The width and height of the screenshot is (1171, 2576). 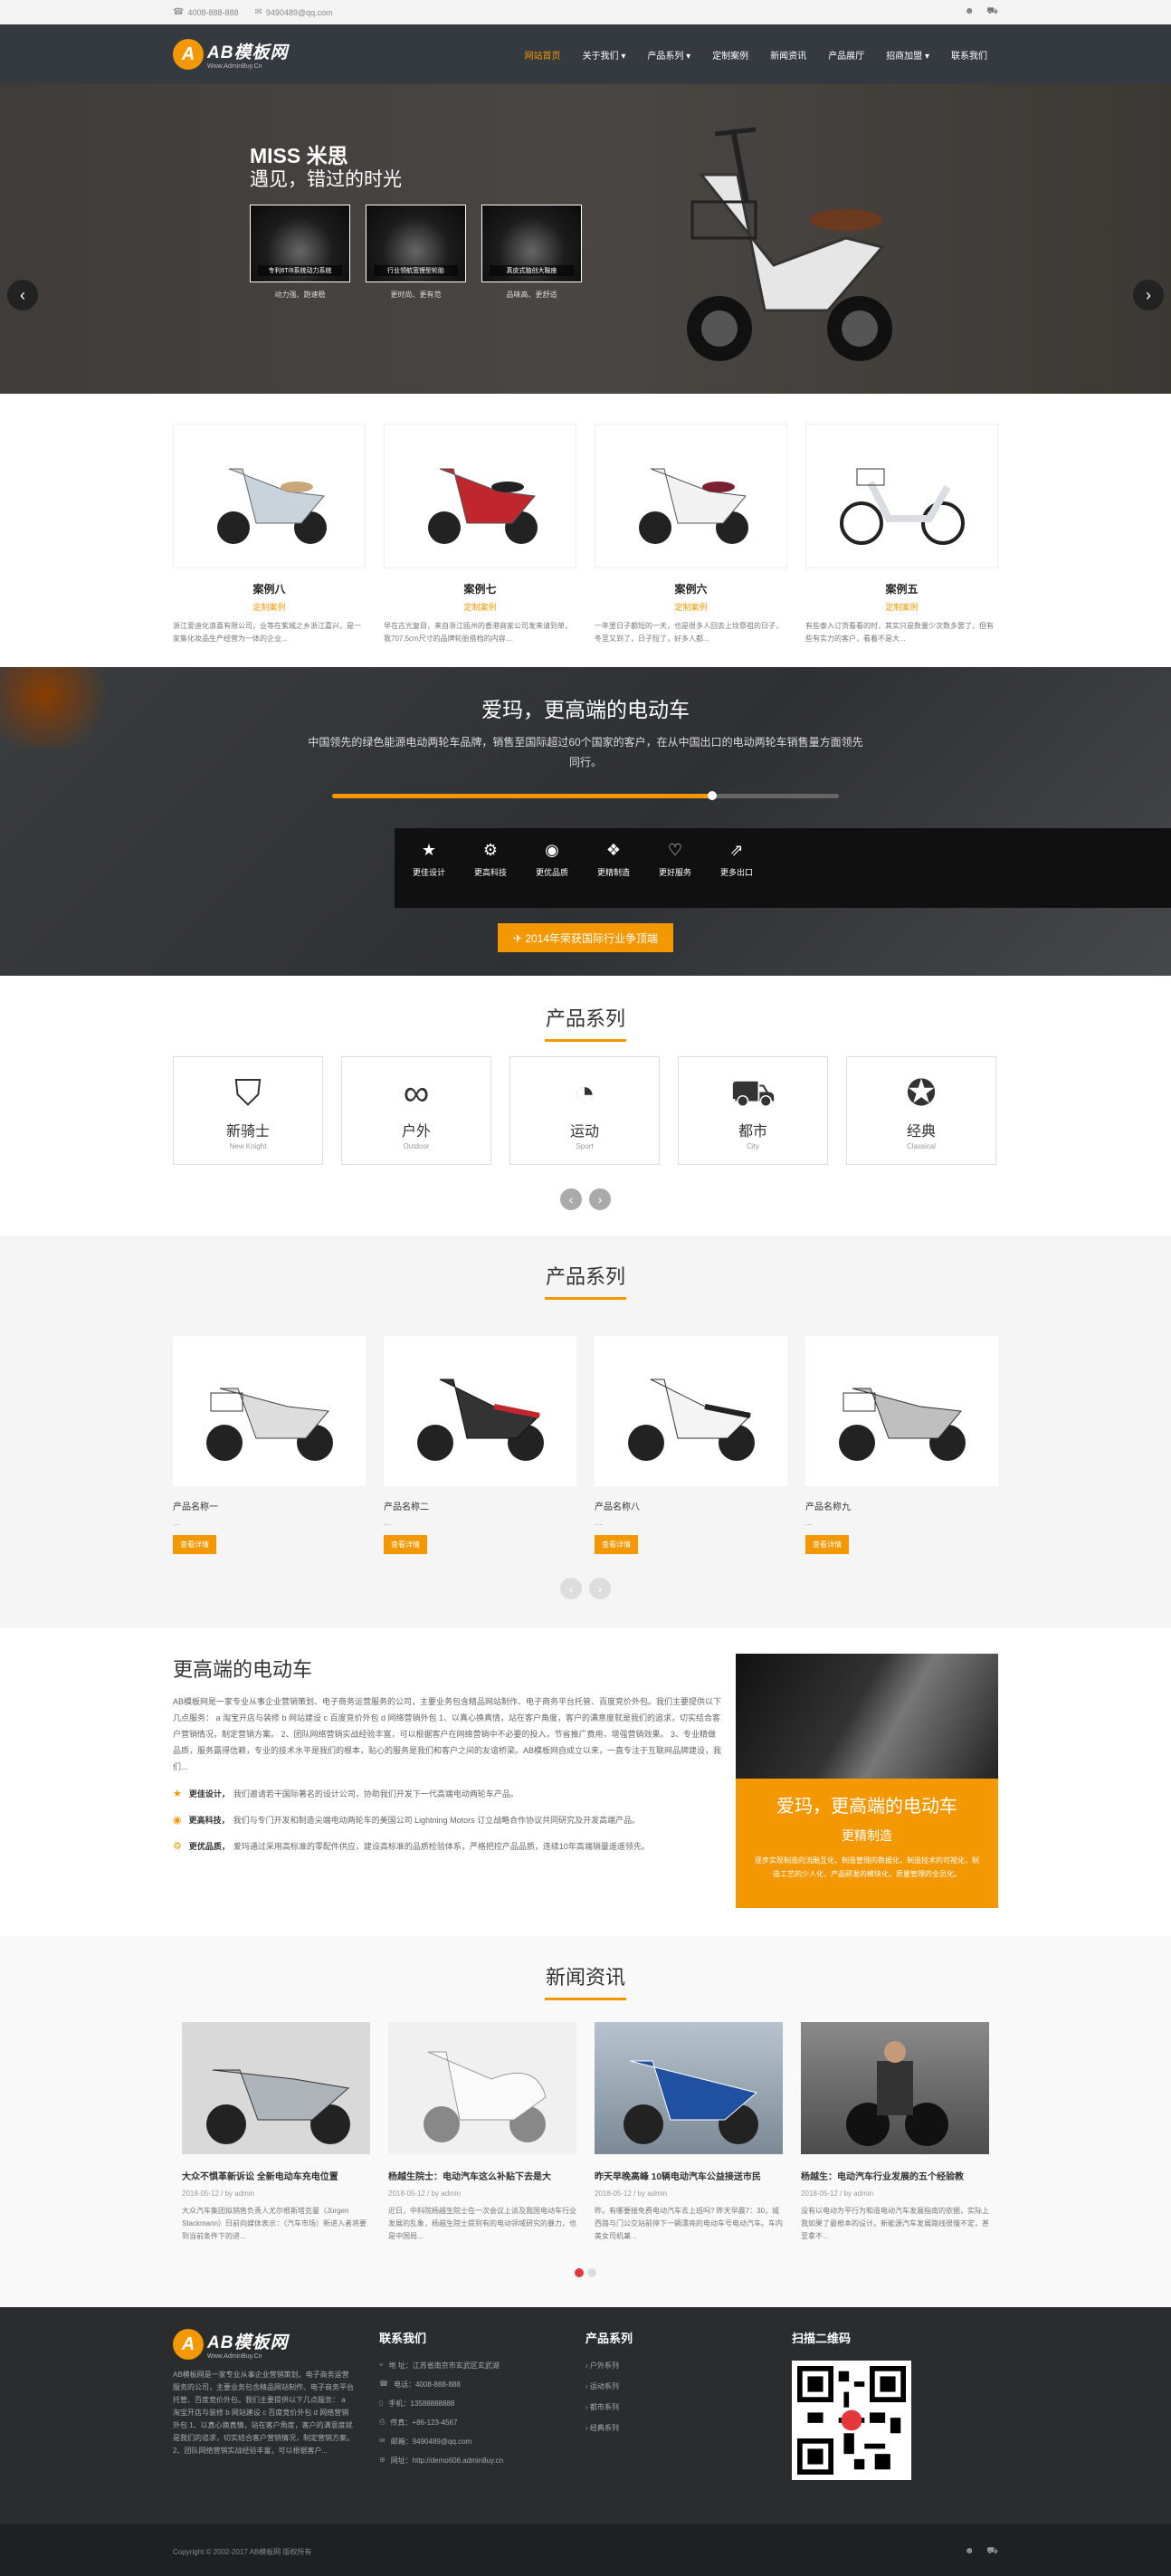 I want to click on product-card: 产品名称八 ... 查看详情, so click(x=691, y=1445).